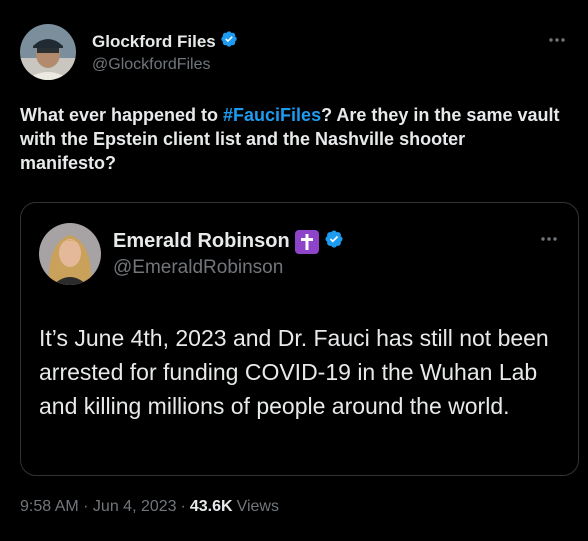  I want to click on quoted-author-avatar, so click(70, 254).